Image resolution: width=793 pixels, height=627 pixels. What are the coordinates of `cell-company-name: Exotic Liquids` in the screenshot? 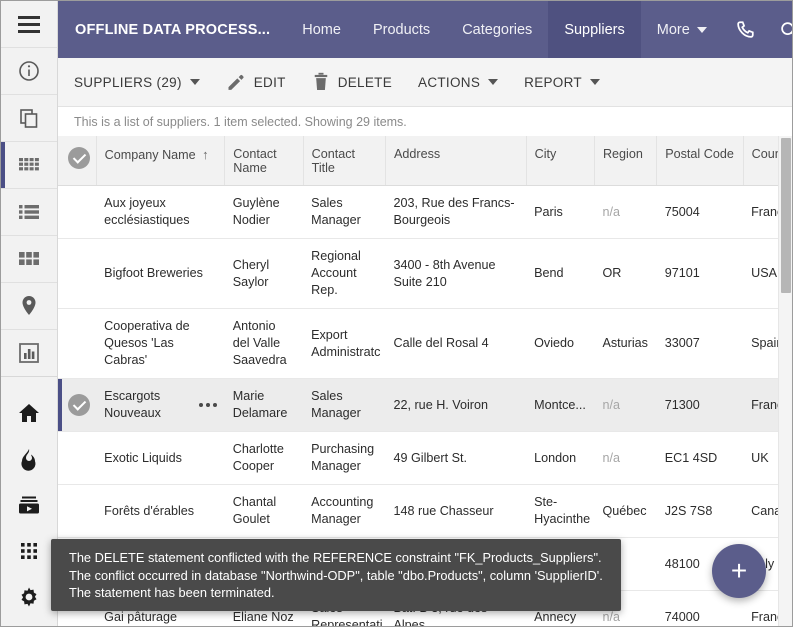 It's located at (160, 458).